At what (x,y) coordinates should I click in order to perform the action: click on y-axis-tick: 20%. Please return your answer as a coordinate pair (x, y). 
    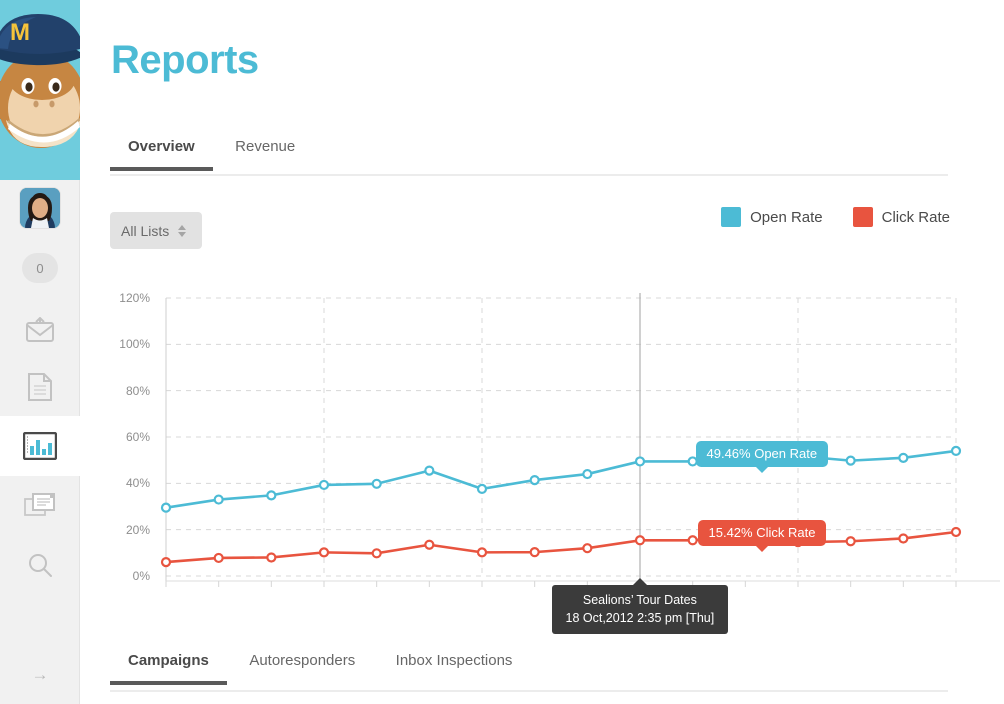
    Looking at the image, I should click on (137, 529).